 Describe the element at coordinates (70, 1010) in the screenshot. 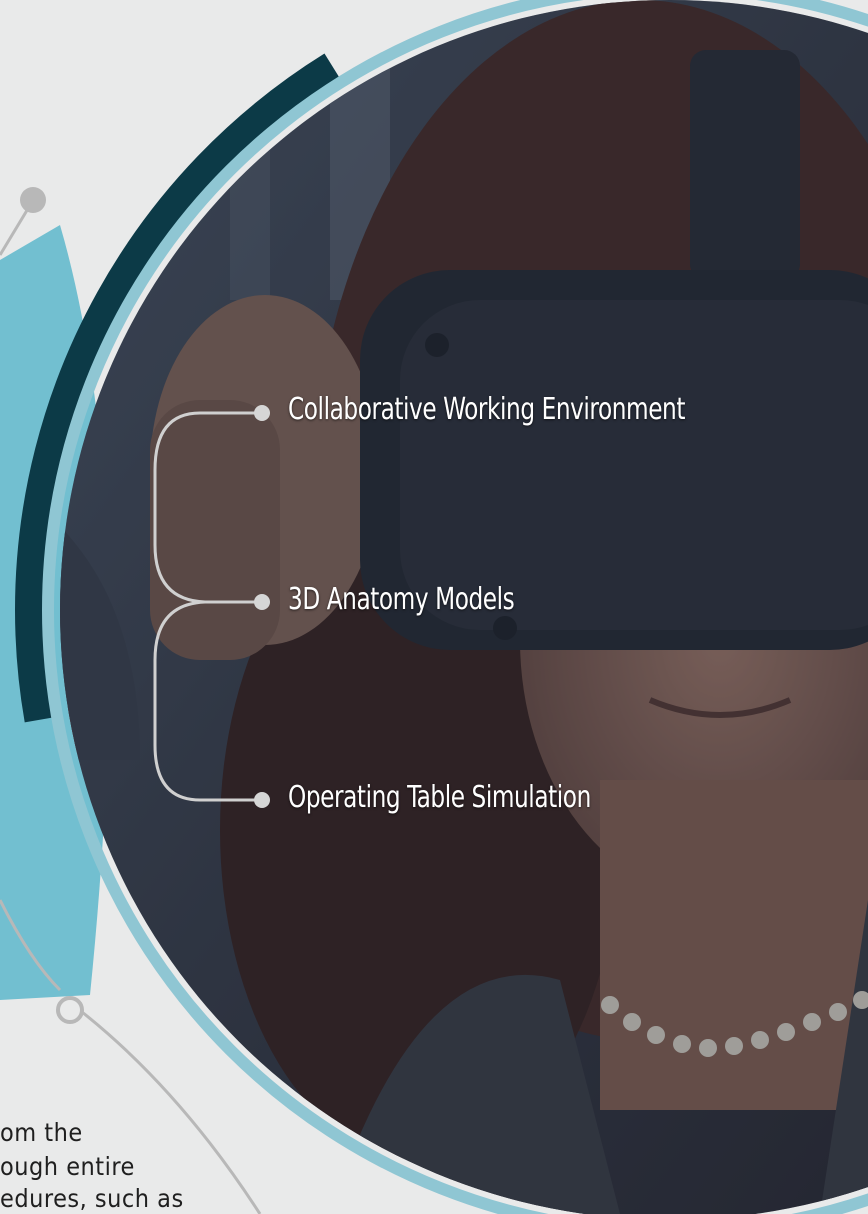

I see `deco-dot-bottom` at that location.